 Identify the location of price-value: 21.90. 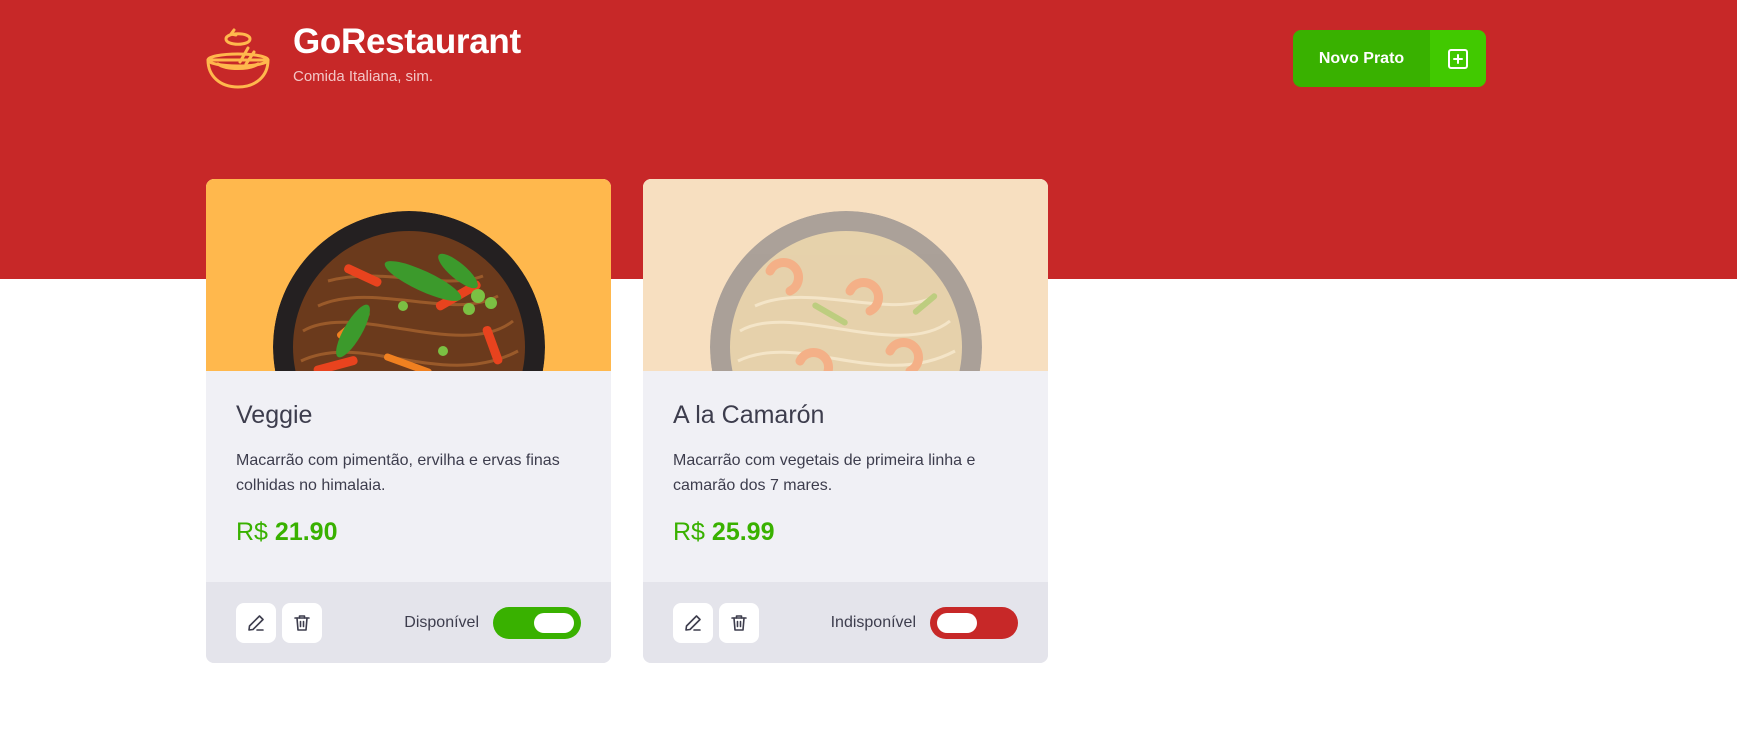
(306, 532).